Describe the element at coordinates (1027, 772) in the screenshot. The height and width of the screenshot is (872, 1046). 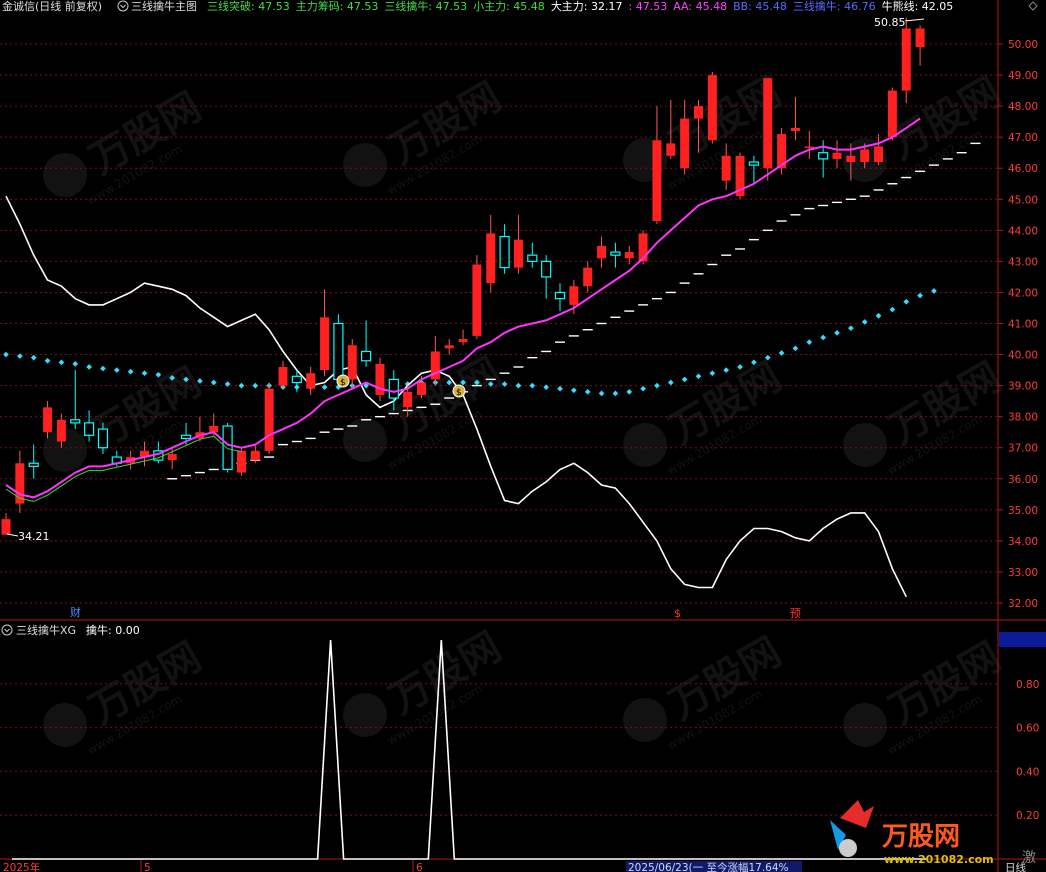
I see `sub-axis-tick-label: 0.40` at that location.